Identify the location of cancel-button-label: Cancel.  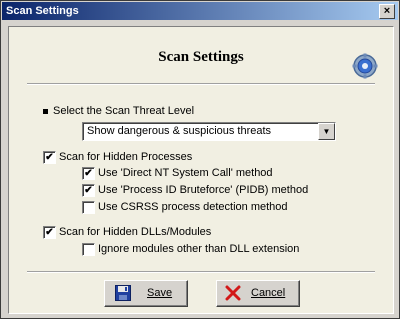
(268, 293).